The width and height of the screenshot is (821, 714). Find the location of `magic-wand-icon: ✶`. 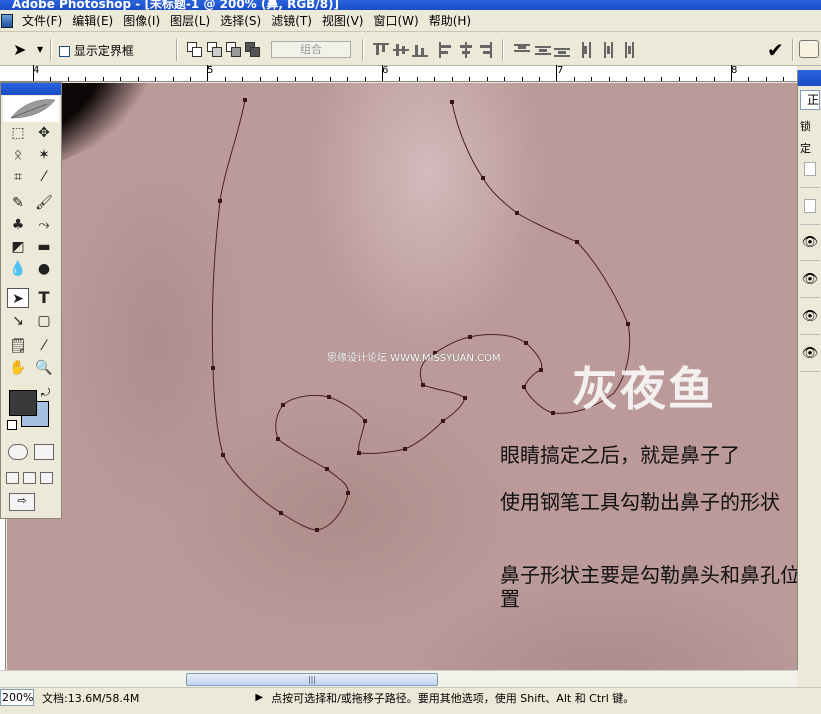

magic-wand-icon: ✶ is located at coordinates (44, 155).